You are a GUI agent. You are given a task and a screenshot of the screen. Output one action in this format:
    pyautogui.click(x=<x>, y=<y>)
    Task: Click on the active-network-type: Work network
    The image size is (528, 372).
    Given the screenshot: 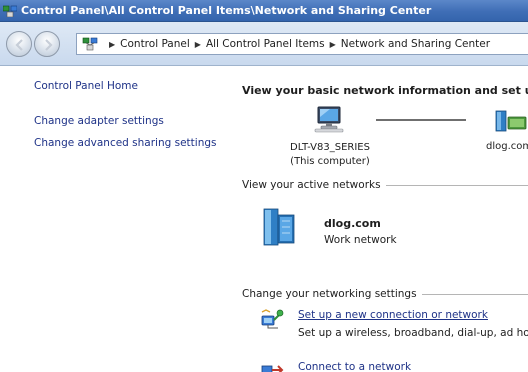 What is the action you would take?
    pyautogui.click(x=360, y=240)
    